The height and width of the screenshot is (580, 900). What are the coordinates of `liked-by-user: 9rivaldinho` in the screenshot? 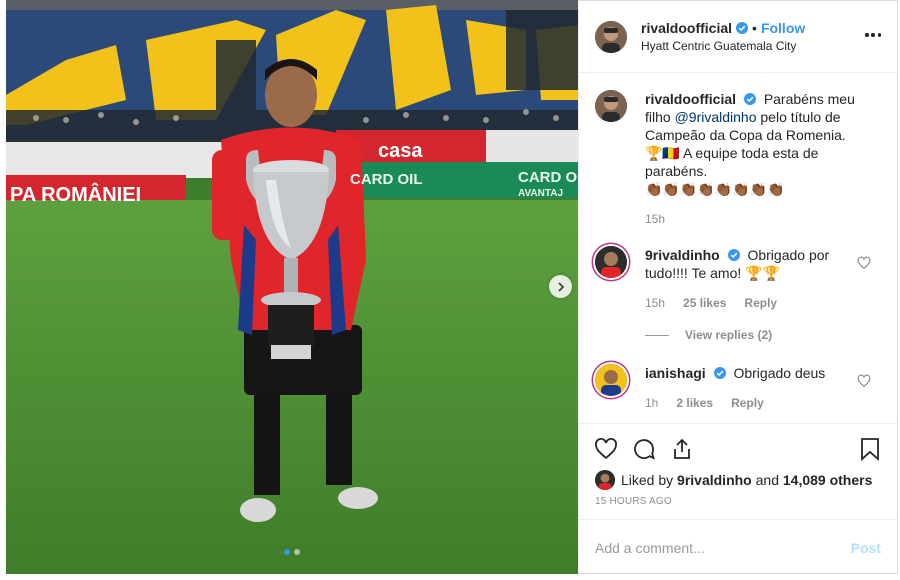 It's located at (714, 480).